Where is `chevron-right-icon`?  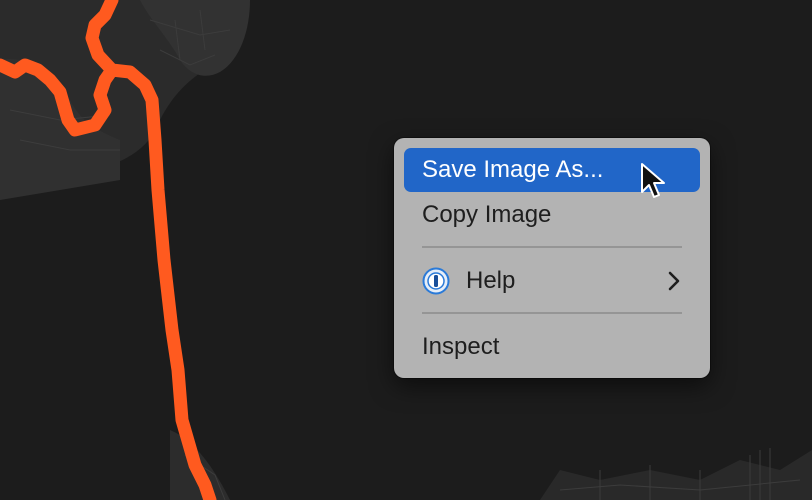 chevron-right-icon is located at coordinates (674, 281).